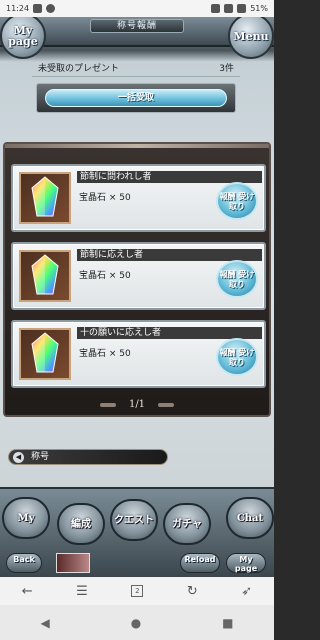 Image resolution: width=320 pixels, height=640 pixels. What do you see at coordinates (192, 591) in the screenshot?
I see `refresh-icon: ↻` at bounding box center [192, 591].